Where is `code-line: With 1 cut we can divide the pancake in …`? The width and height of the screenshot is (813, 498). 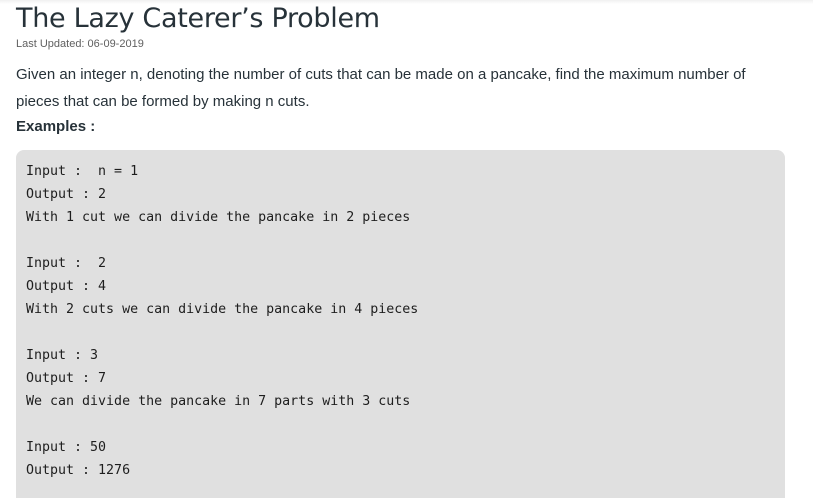 code-line: With 1 cut we can divide the pancake in … is located at coordinates (218, 217).